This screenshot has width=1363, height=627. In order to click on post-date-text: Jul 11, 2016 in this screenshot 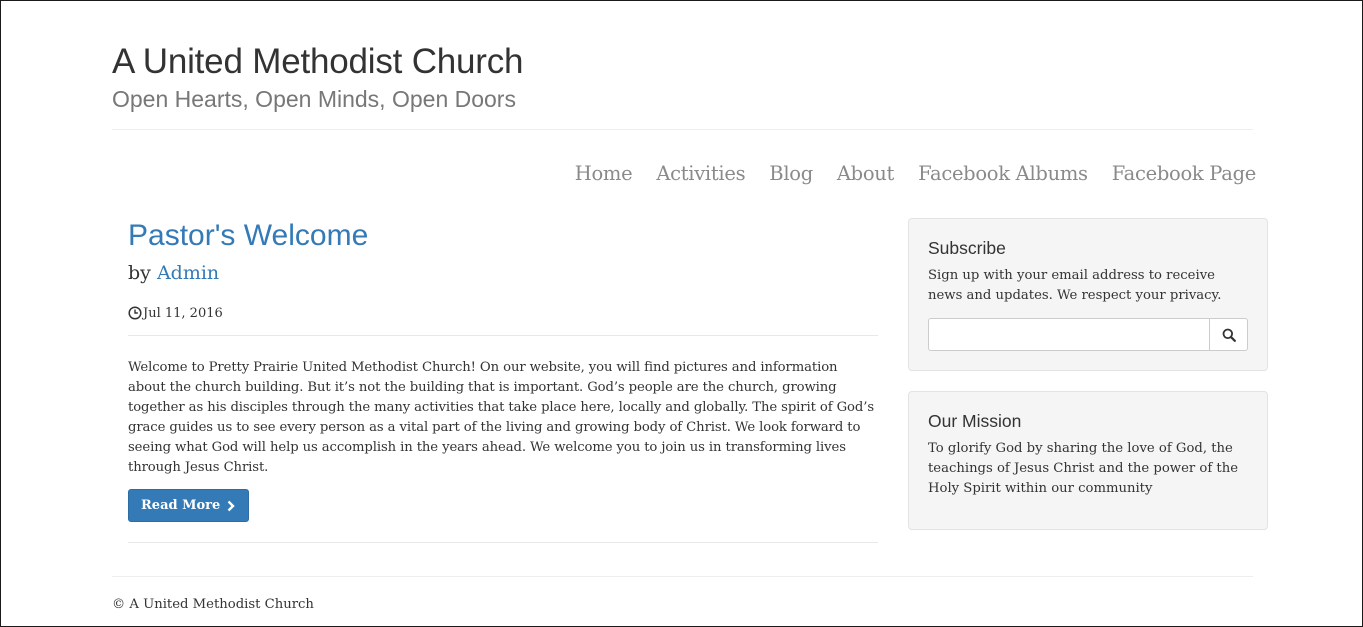, I will do `click(183, 313)`.